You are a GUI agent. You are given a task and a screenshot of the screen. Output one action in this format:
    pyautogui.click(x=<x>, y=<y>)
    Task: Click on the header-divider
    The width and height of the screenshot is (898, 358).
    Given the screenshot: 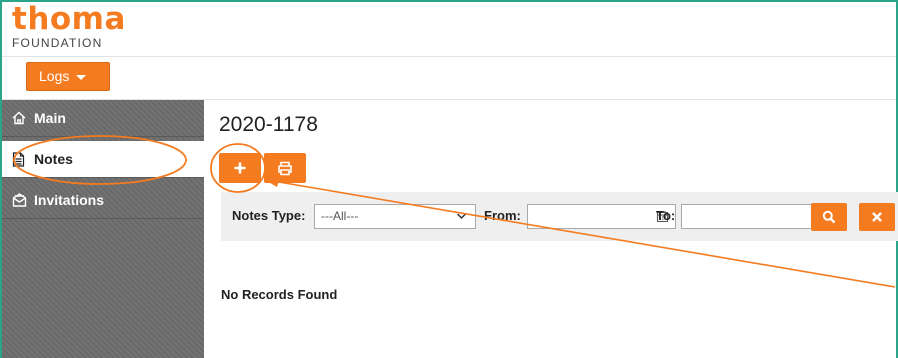 What is the action you would take?
    pyautogui.click(x=449, y=56)
    